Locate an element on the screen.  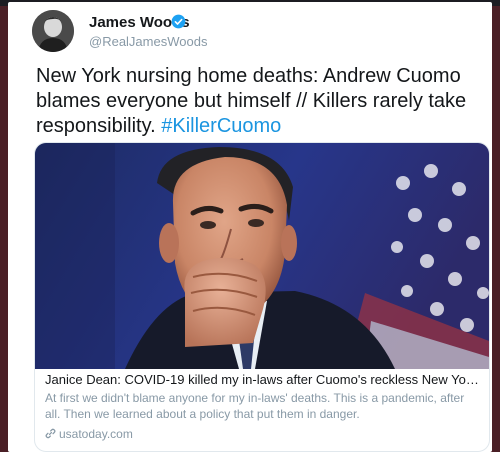
hashtag-link: #KillerCuomo is located at coordinates (221, 126).